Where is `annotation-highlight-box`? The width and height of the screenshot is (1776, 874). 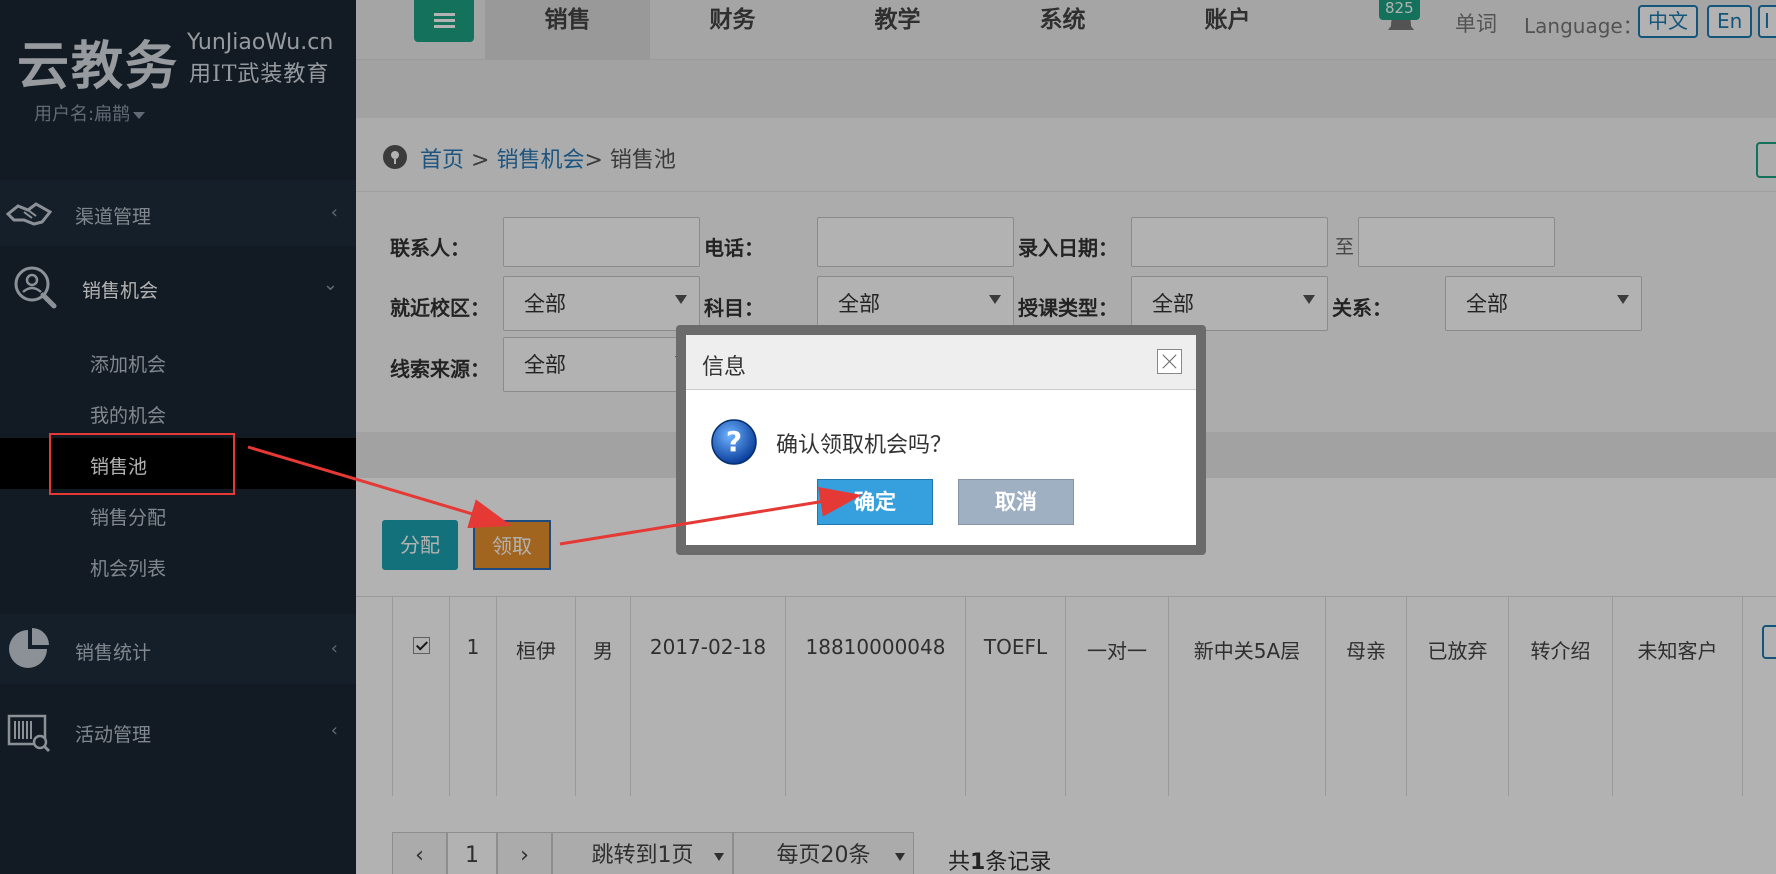 annotation-highlight-box is located at coordinates (142, 464).